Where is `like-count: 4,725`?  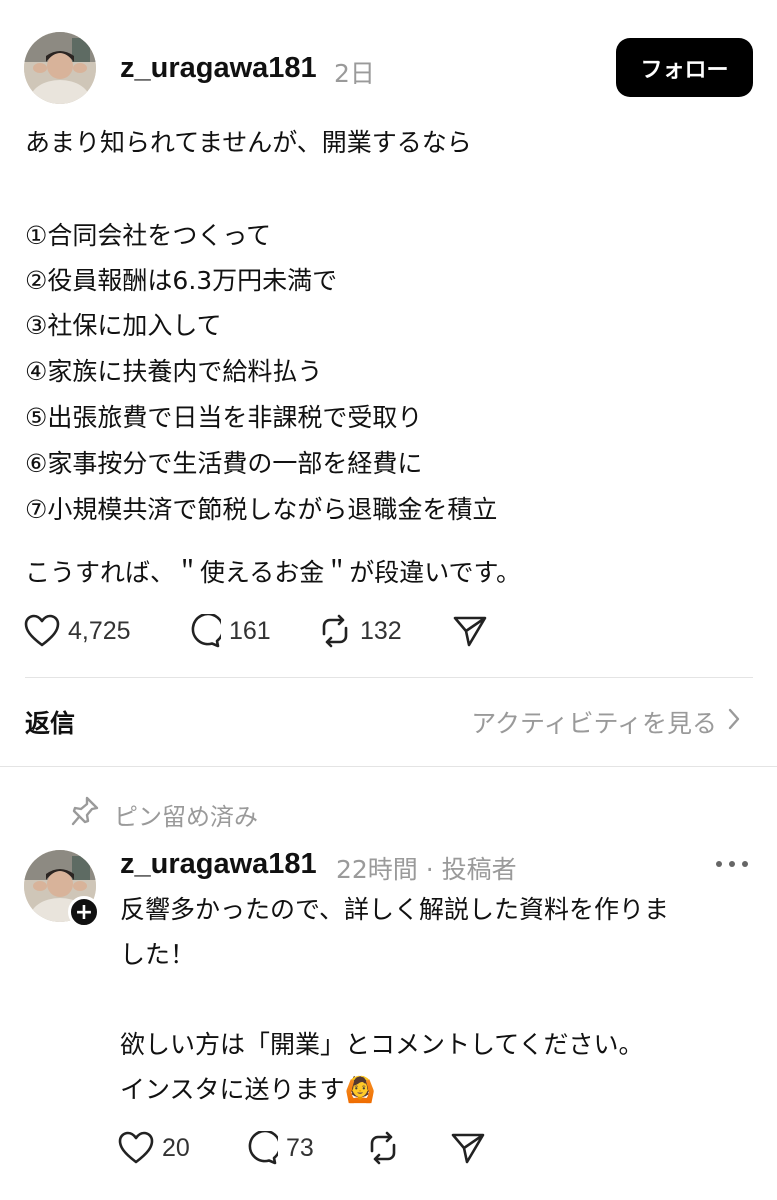
like-count: 4,725 is located at coordinates (99, 630).